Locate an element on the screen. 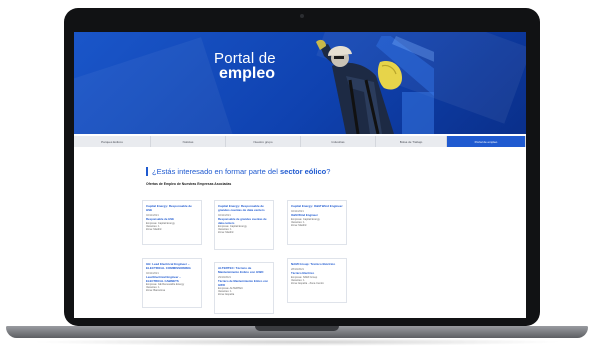 This screenshot has height=354, width=594. laptop-shadow is located at coordinates (297, 342).